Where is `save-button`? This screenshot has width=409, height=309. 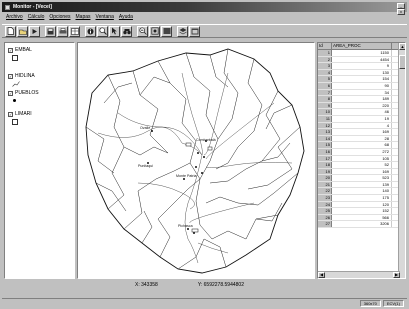 save-button is located at coordinates (50, 31).